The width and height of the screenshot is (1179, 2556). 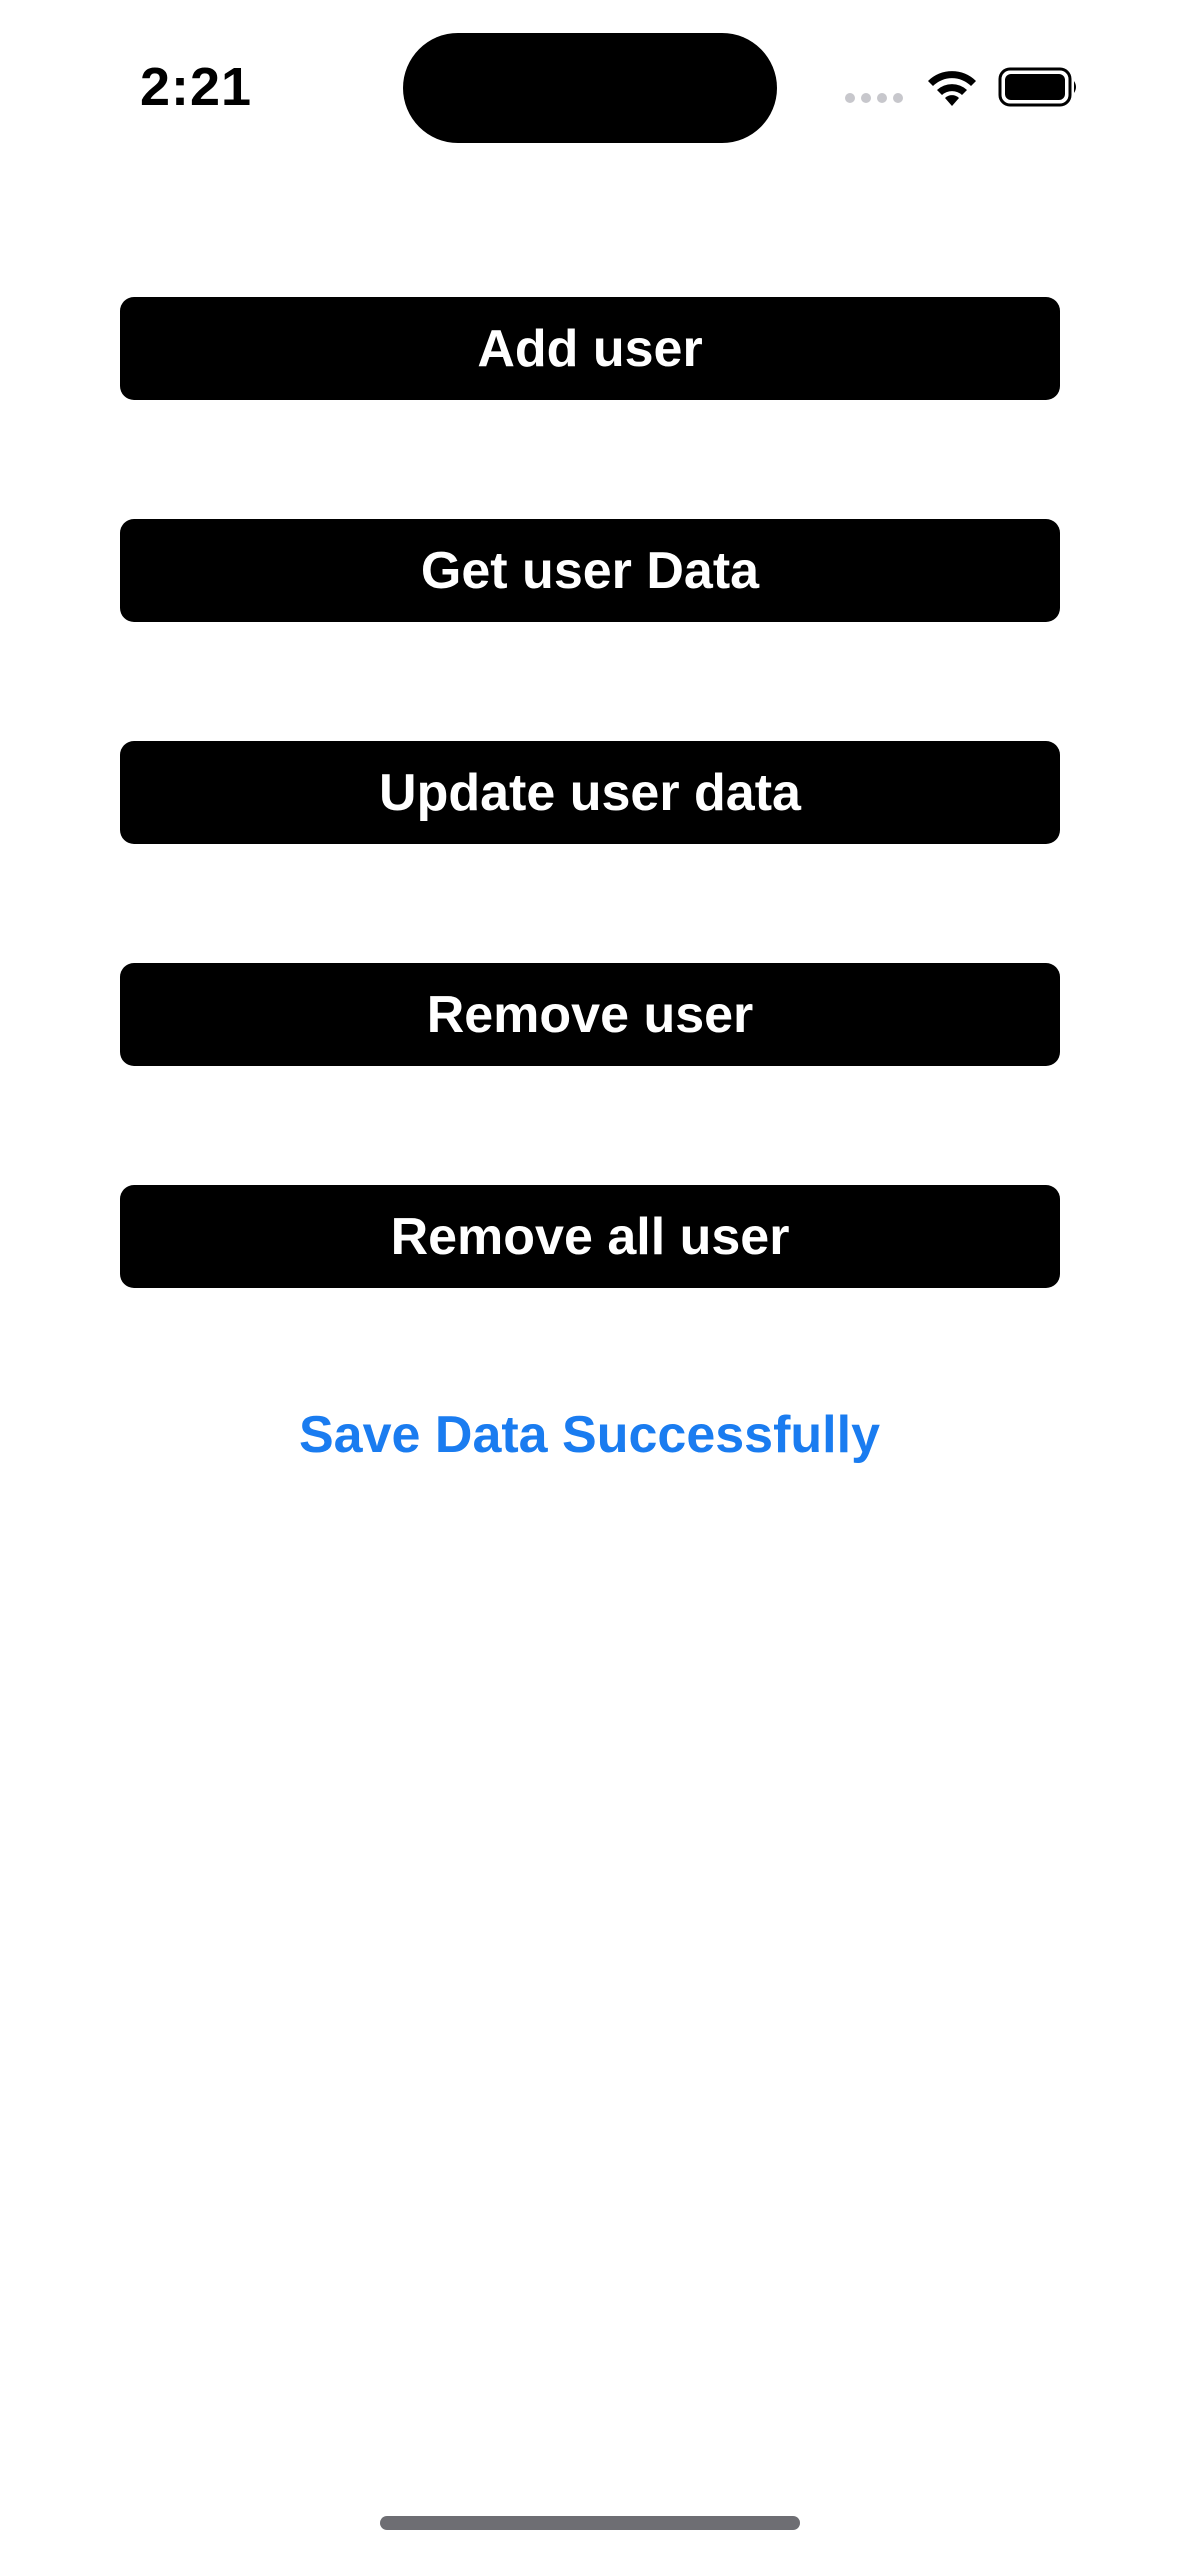 What do you see at coordinates (590, 2523) in the screenshot?
I see `home-indicator` at bounding box center [590, 2523].